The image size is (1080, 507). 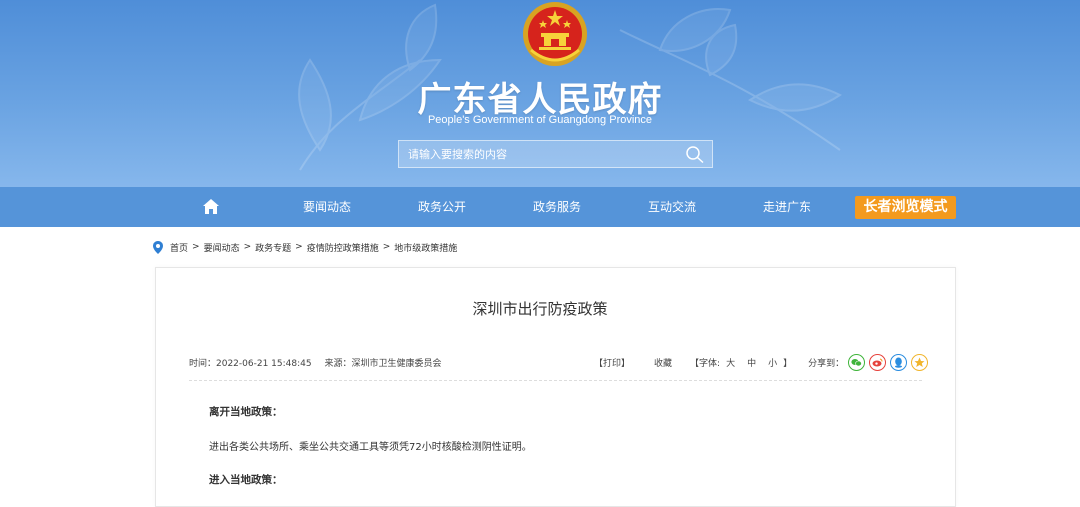 I want to click on search-box, so click(x=555, y=154).